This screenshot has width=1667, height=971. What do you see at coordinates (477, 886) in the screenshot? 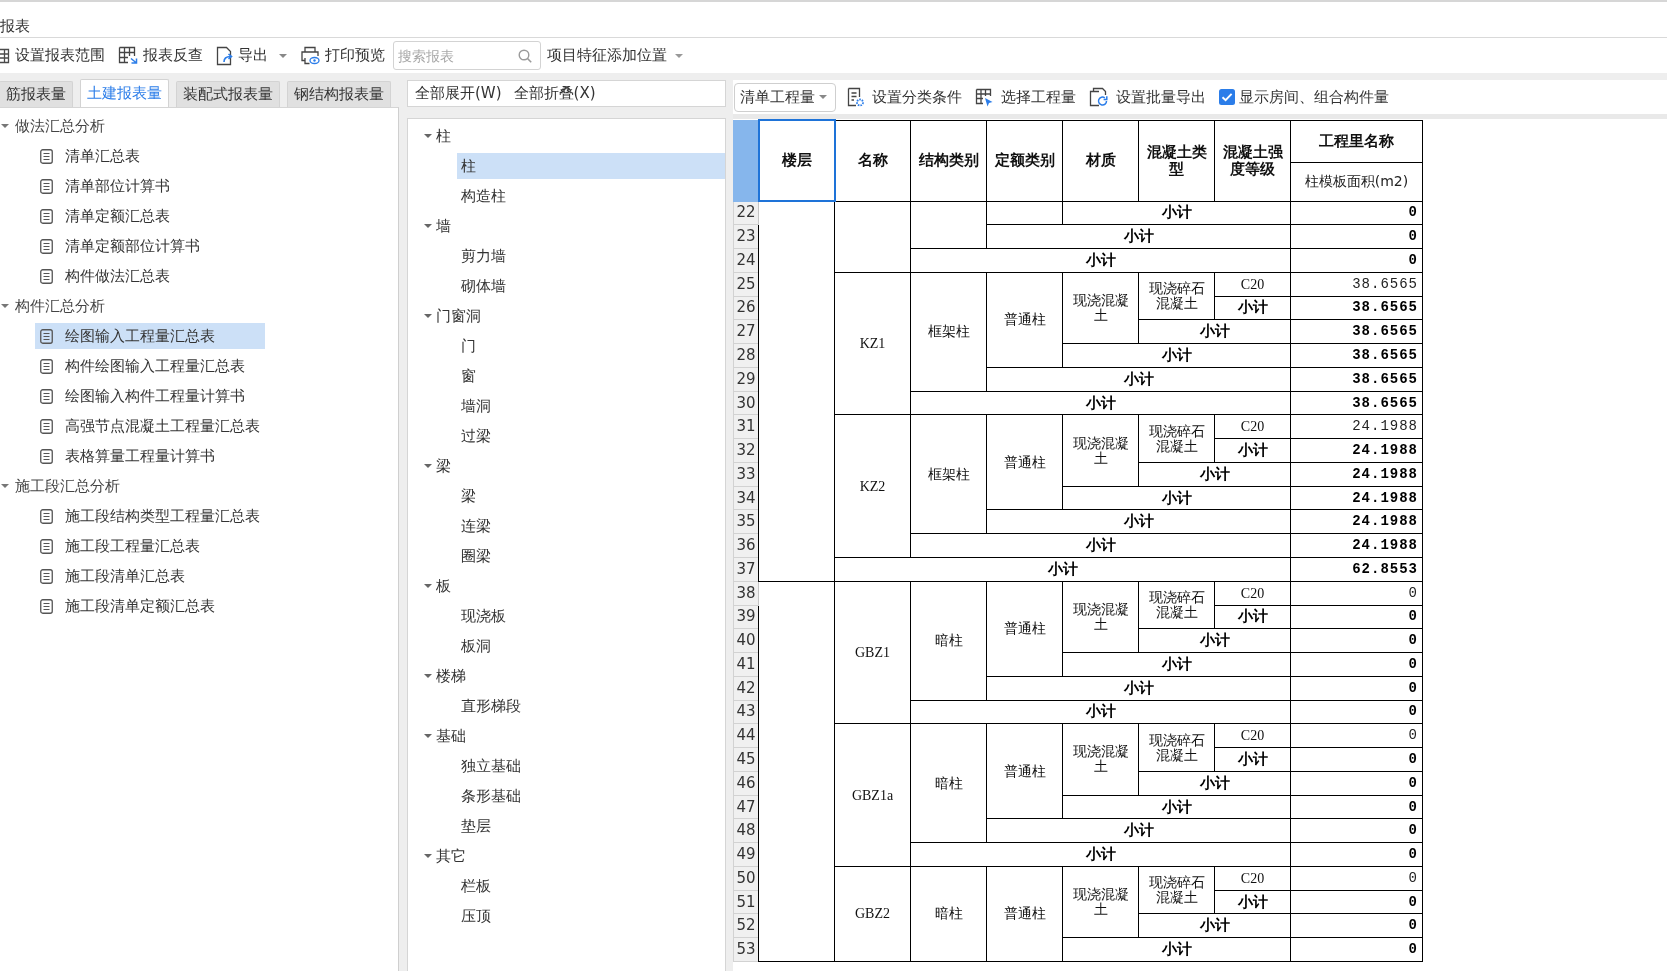
I see `tree-item: 栏板` at bounding box center [477, 886].